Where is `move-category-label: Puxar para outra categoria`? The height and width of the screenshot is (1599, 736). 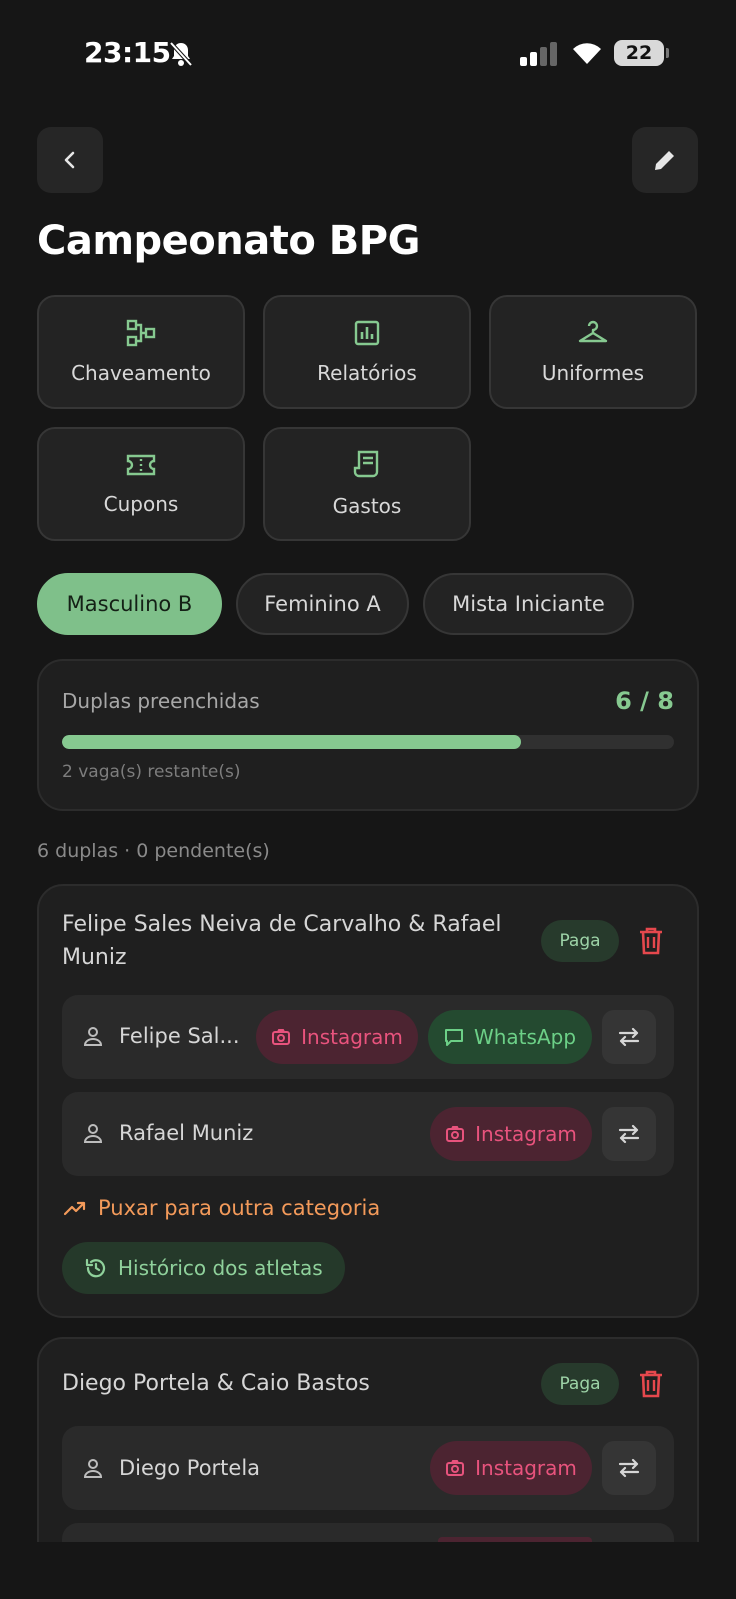
move-category-label: Puxar para outra categoria is located at coordinates (239, 1208).